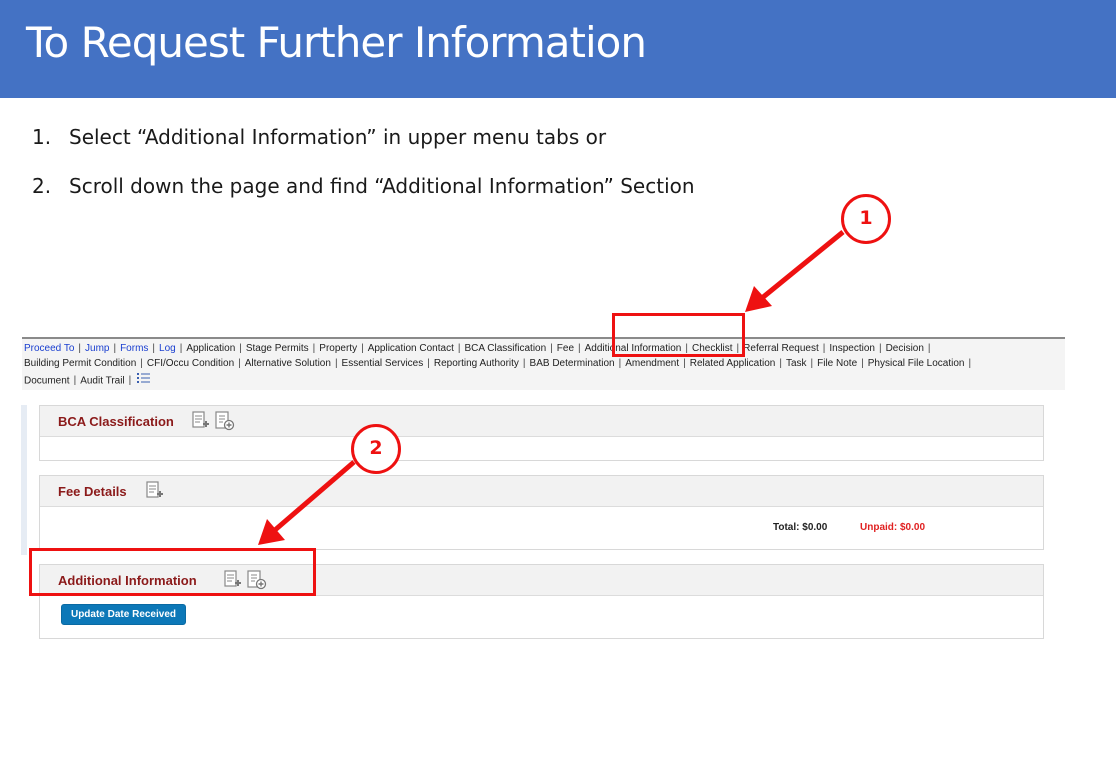 The image size is (1116, 772). I want to click on menu-item-bab-determination: BAB Determination, so click(572, 363).